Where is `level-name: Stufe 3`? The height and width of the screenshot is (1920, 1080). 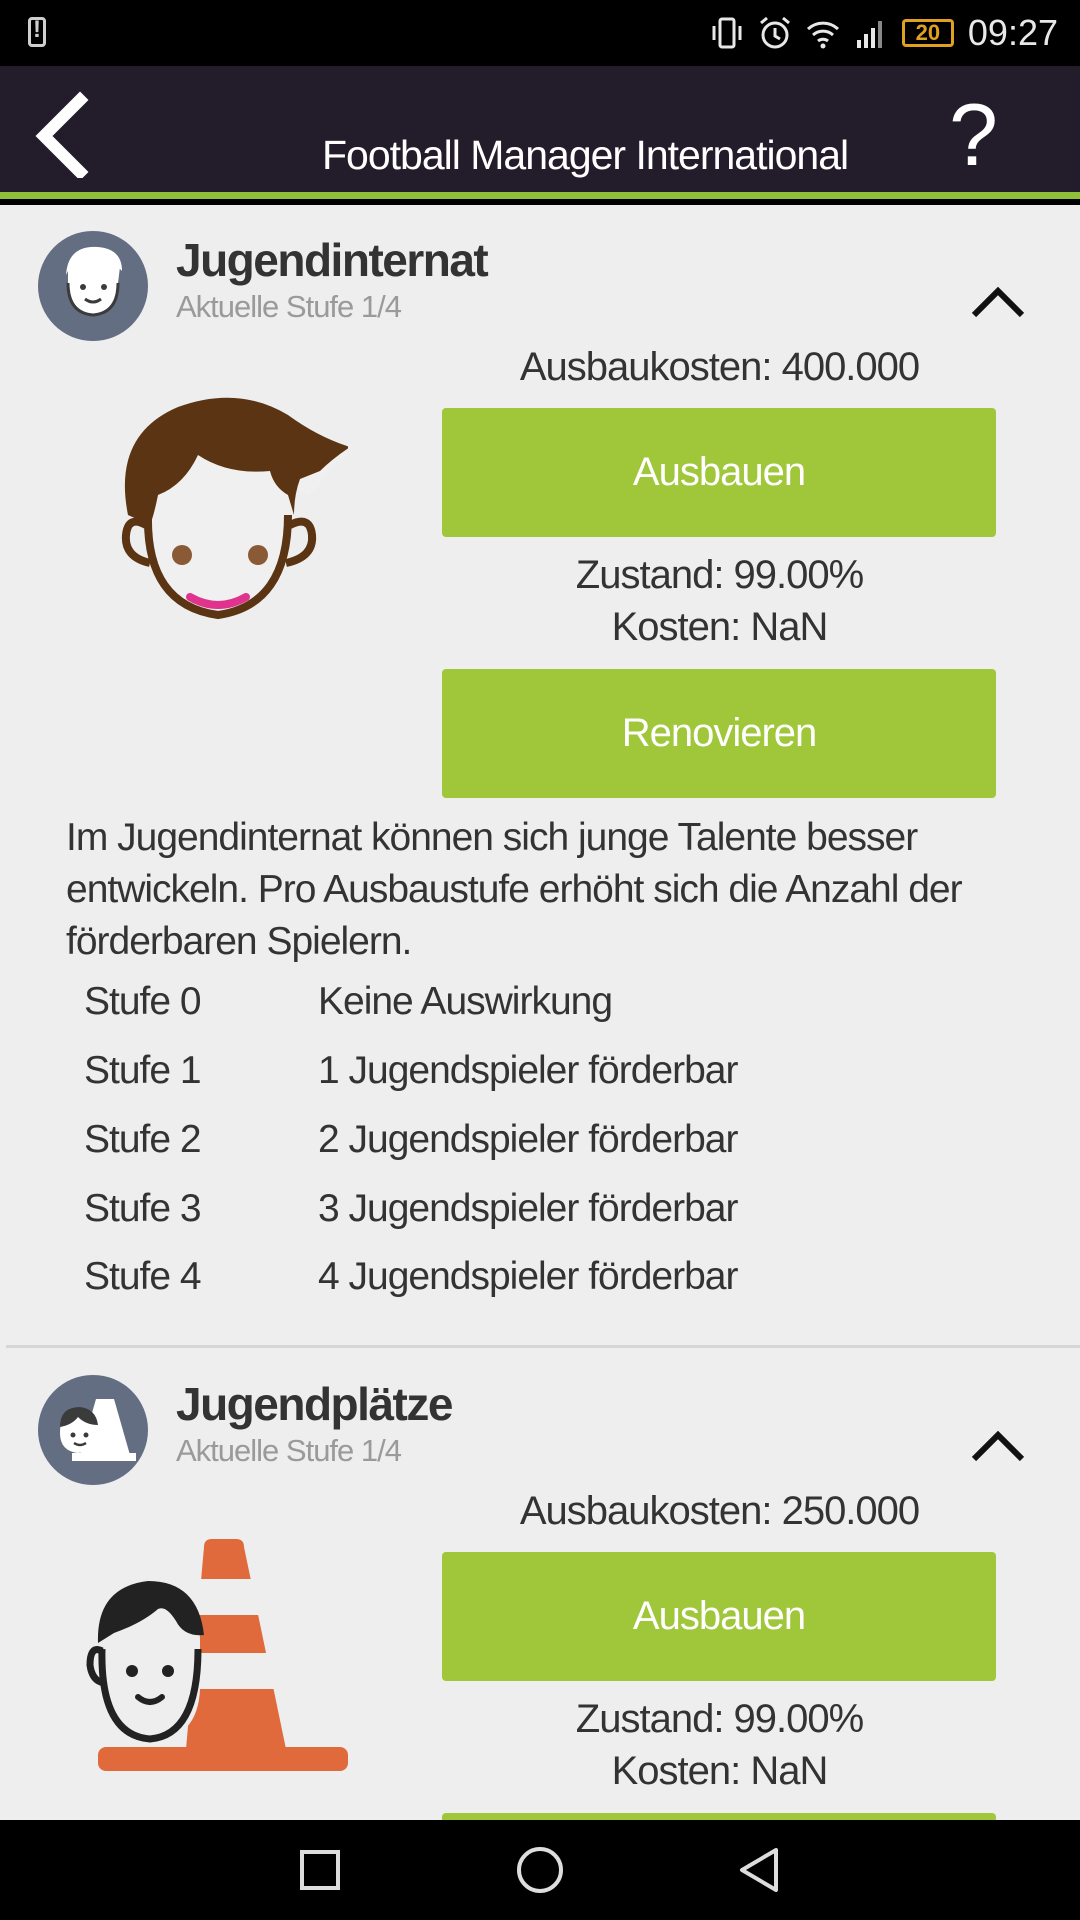 level-name: Stufe 3 is located at coordinates (143, 1208).